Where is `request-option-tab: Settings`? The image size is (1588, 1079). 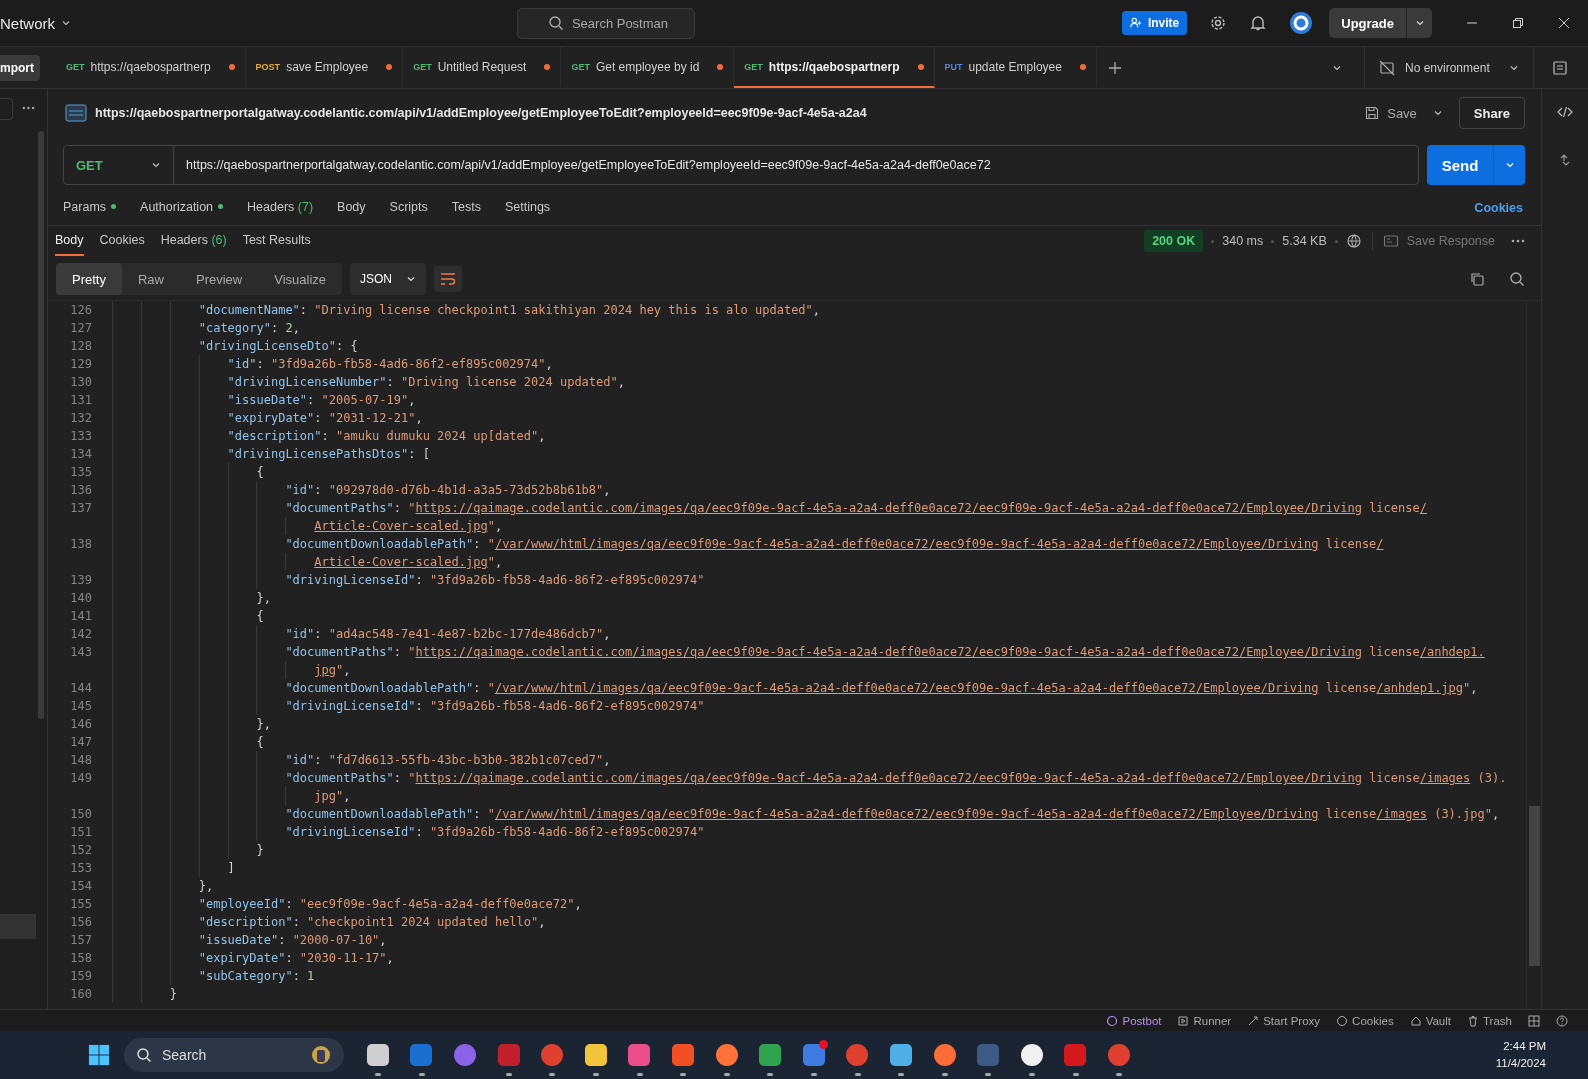 request-option-tab: Settings is located at coordinates (527, 207).